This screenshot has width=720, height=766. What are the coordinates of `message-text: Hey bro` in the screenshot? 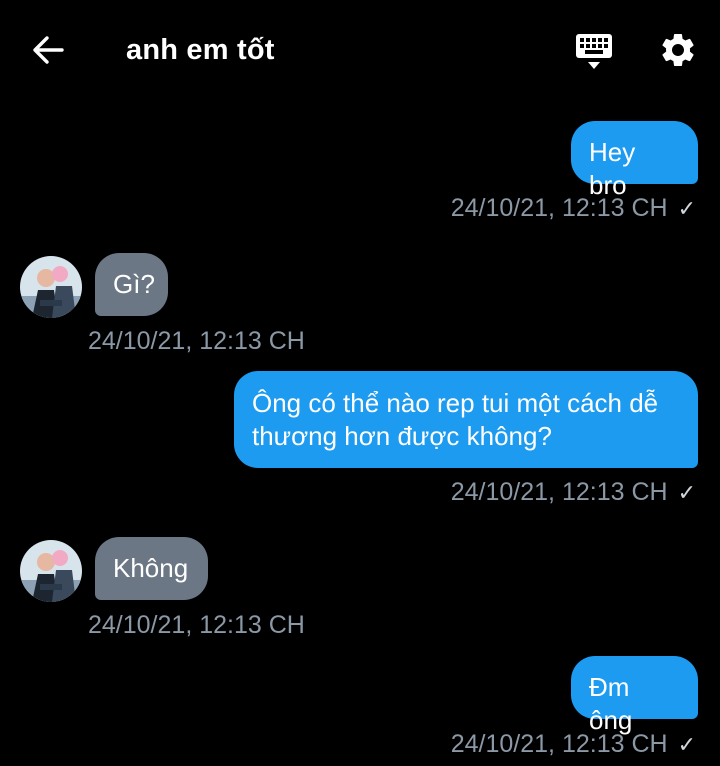 It's located at (612, 168).